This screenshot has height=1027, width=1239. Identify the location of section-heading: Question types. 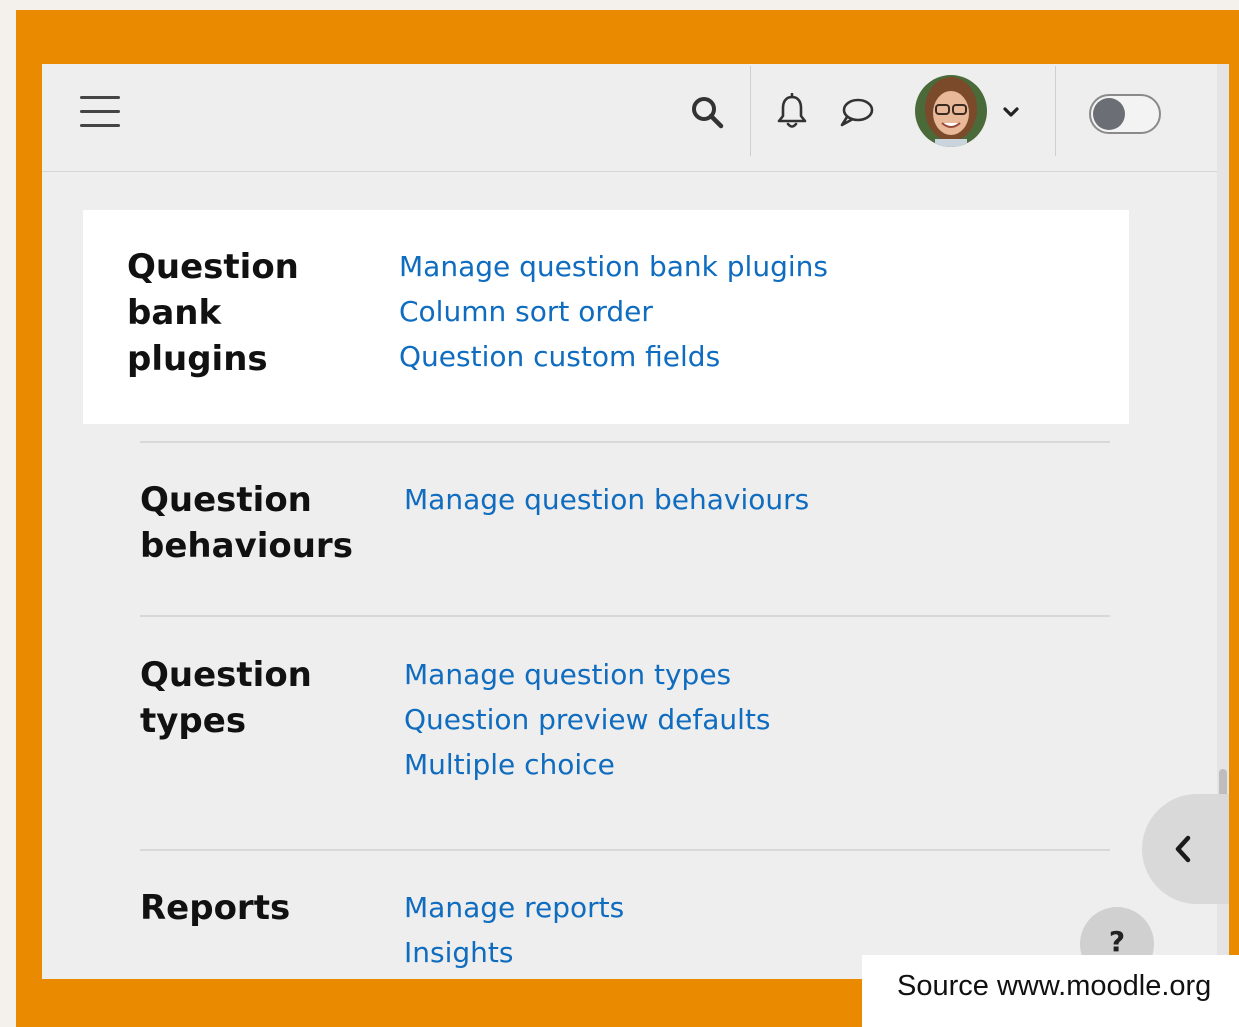
(226, 698).